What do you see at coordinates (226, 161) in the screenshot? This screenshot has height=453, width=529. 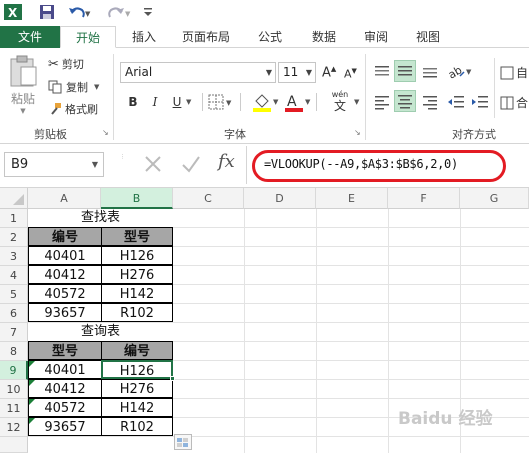 I see `insert-function-icon: fx` at bounding box center [226, 161].